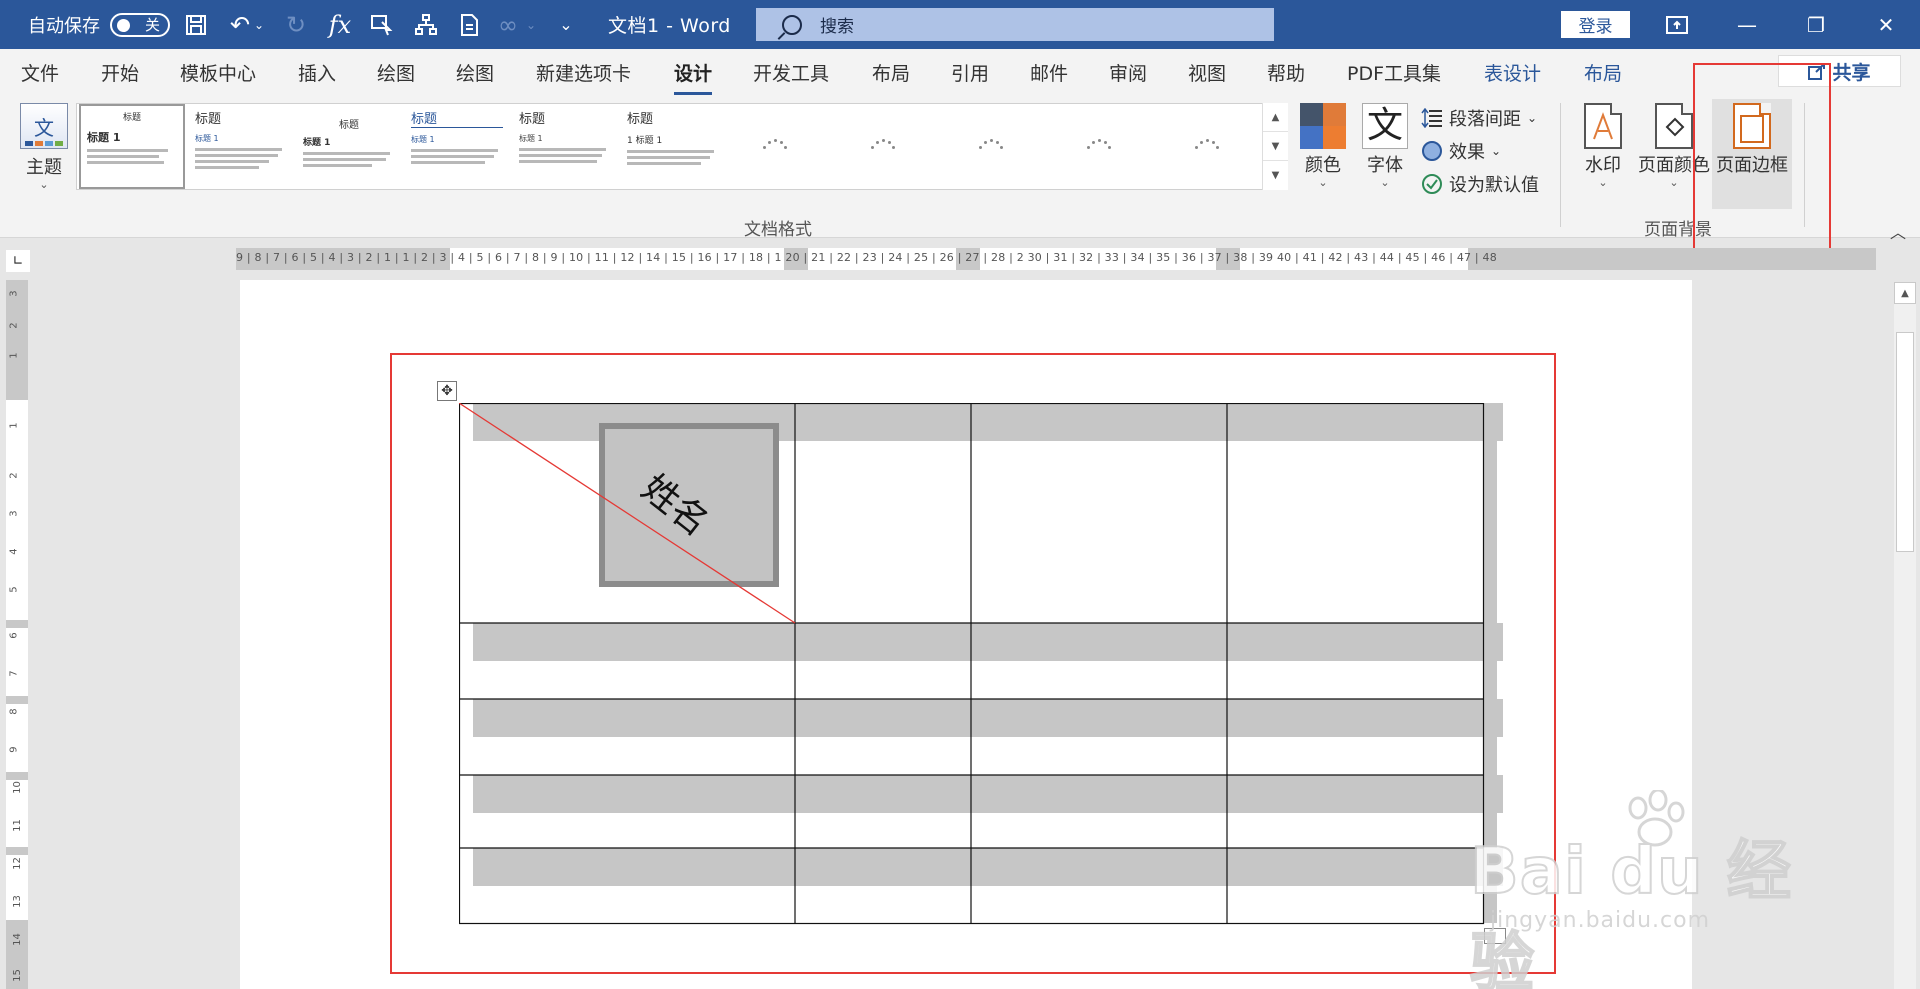 This screenshot has height=989, width=1920. What do you see at coordinates (259, 24) in the screenshot?
I see `undo-dropdown-icon: ⌄` at bounding box center [259, 24].